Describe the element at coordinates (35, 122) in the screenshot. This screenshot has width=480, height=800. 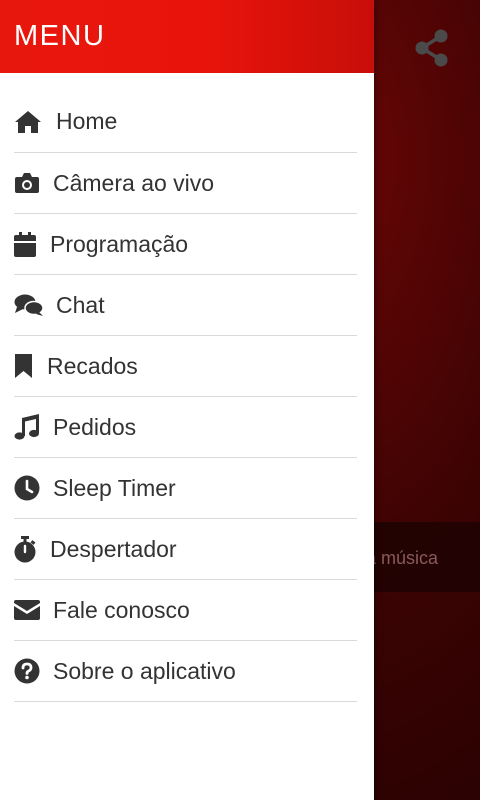
I see `home-icon` at that location.